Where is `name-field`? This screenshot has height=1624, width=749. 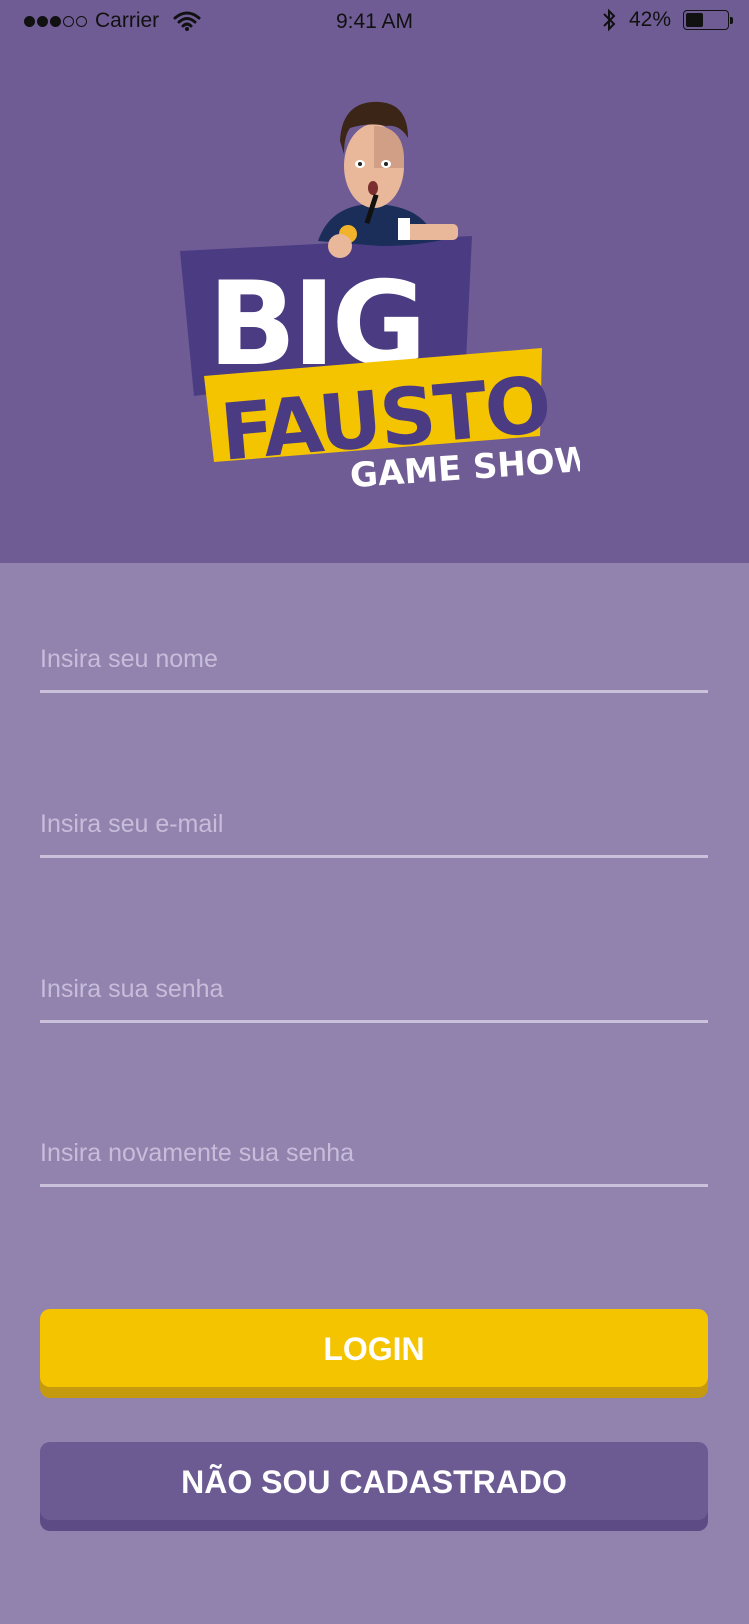 name-field is located at coordinates (374, 657).